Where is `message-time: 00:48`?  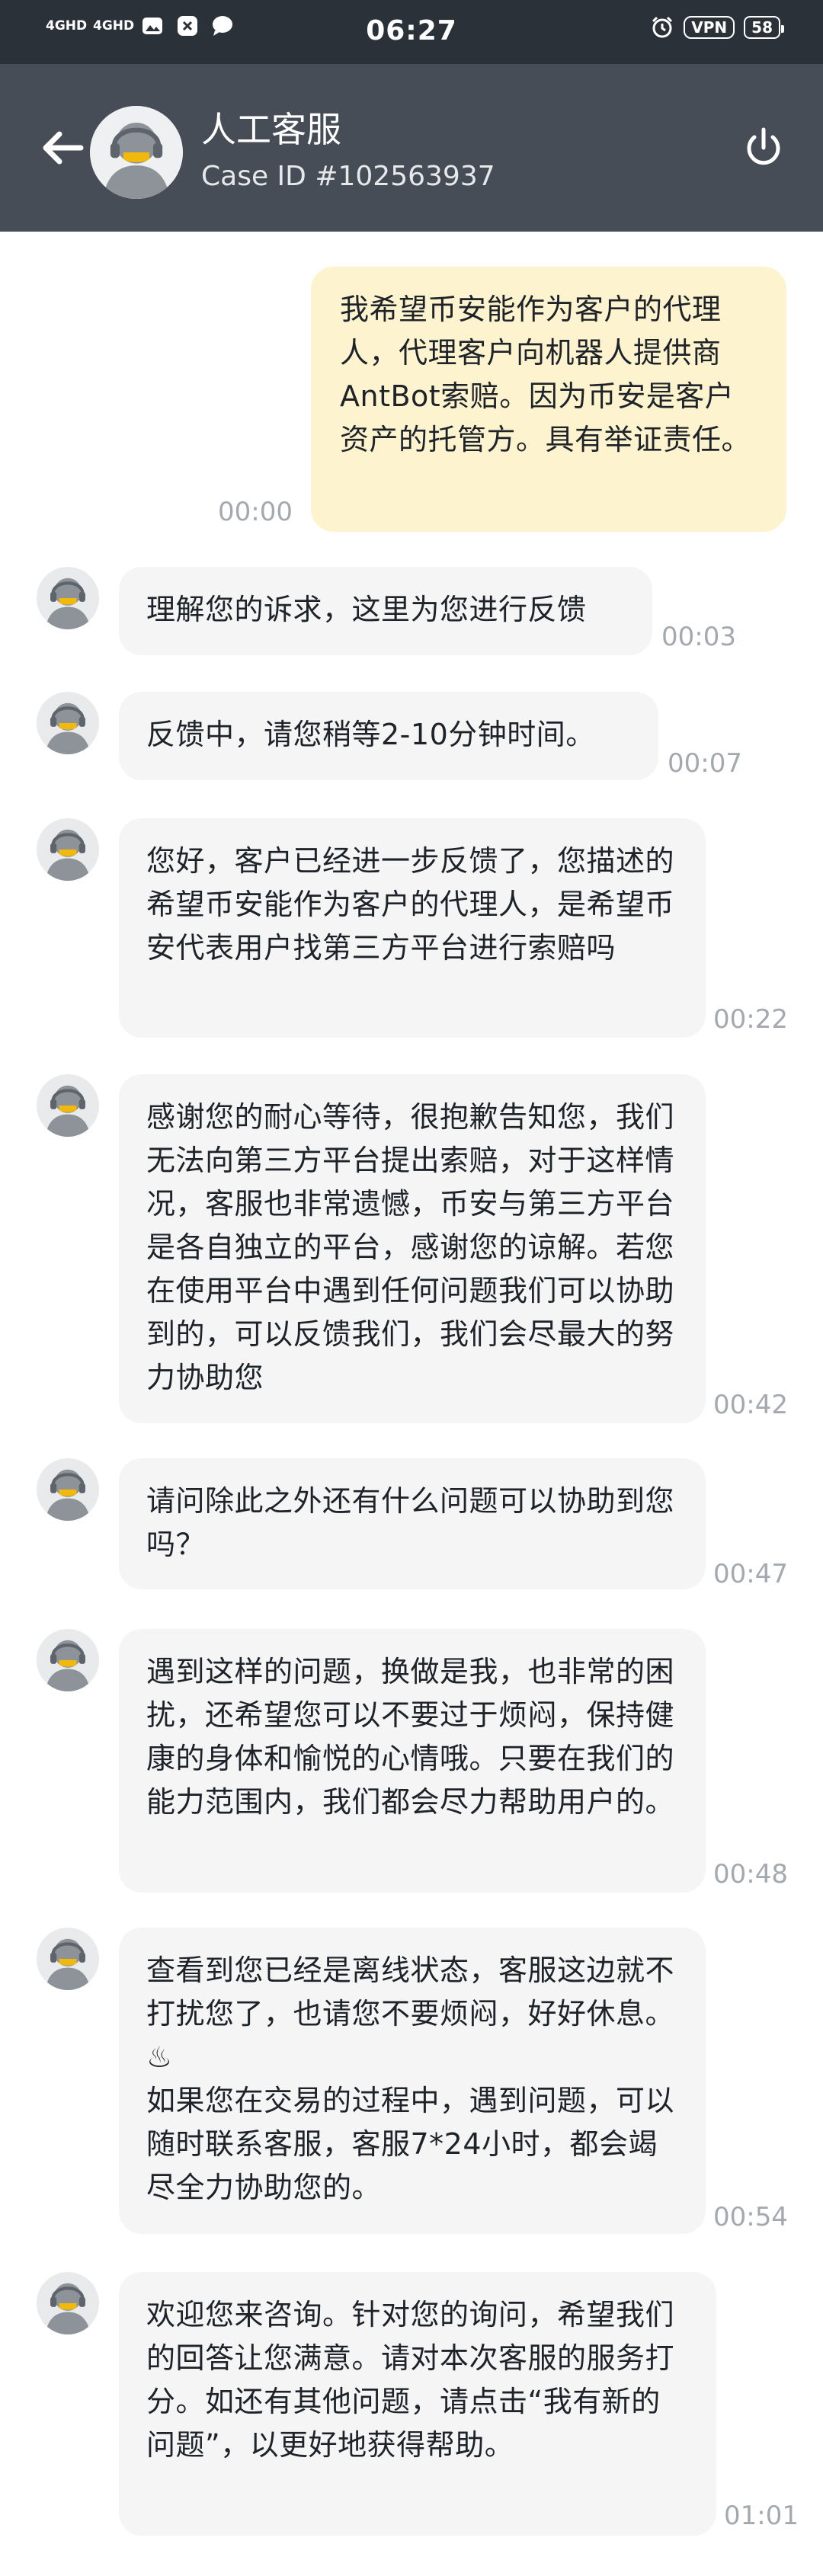 message-time: 00:48 is located at coordinates (751, 1874).